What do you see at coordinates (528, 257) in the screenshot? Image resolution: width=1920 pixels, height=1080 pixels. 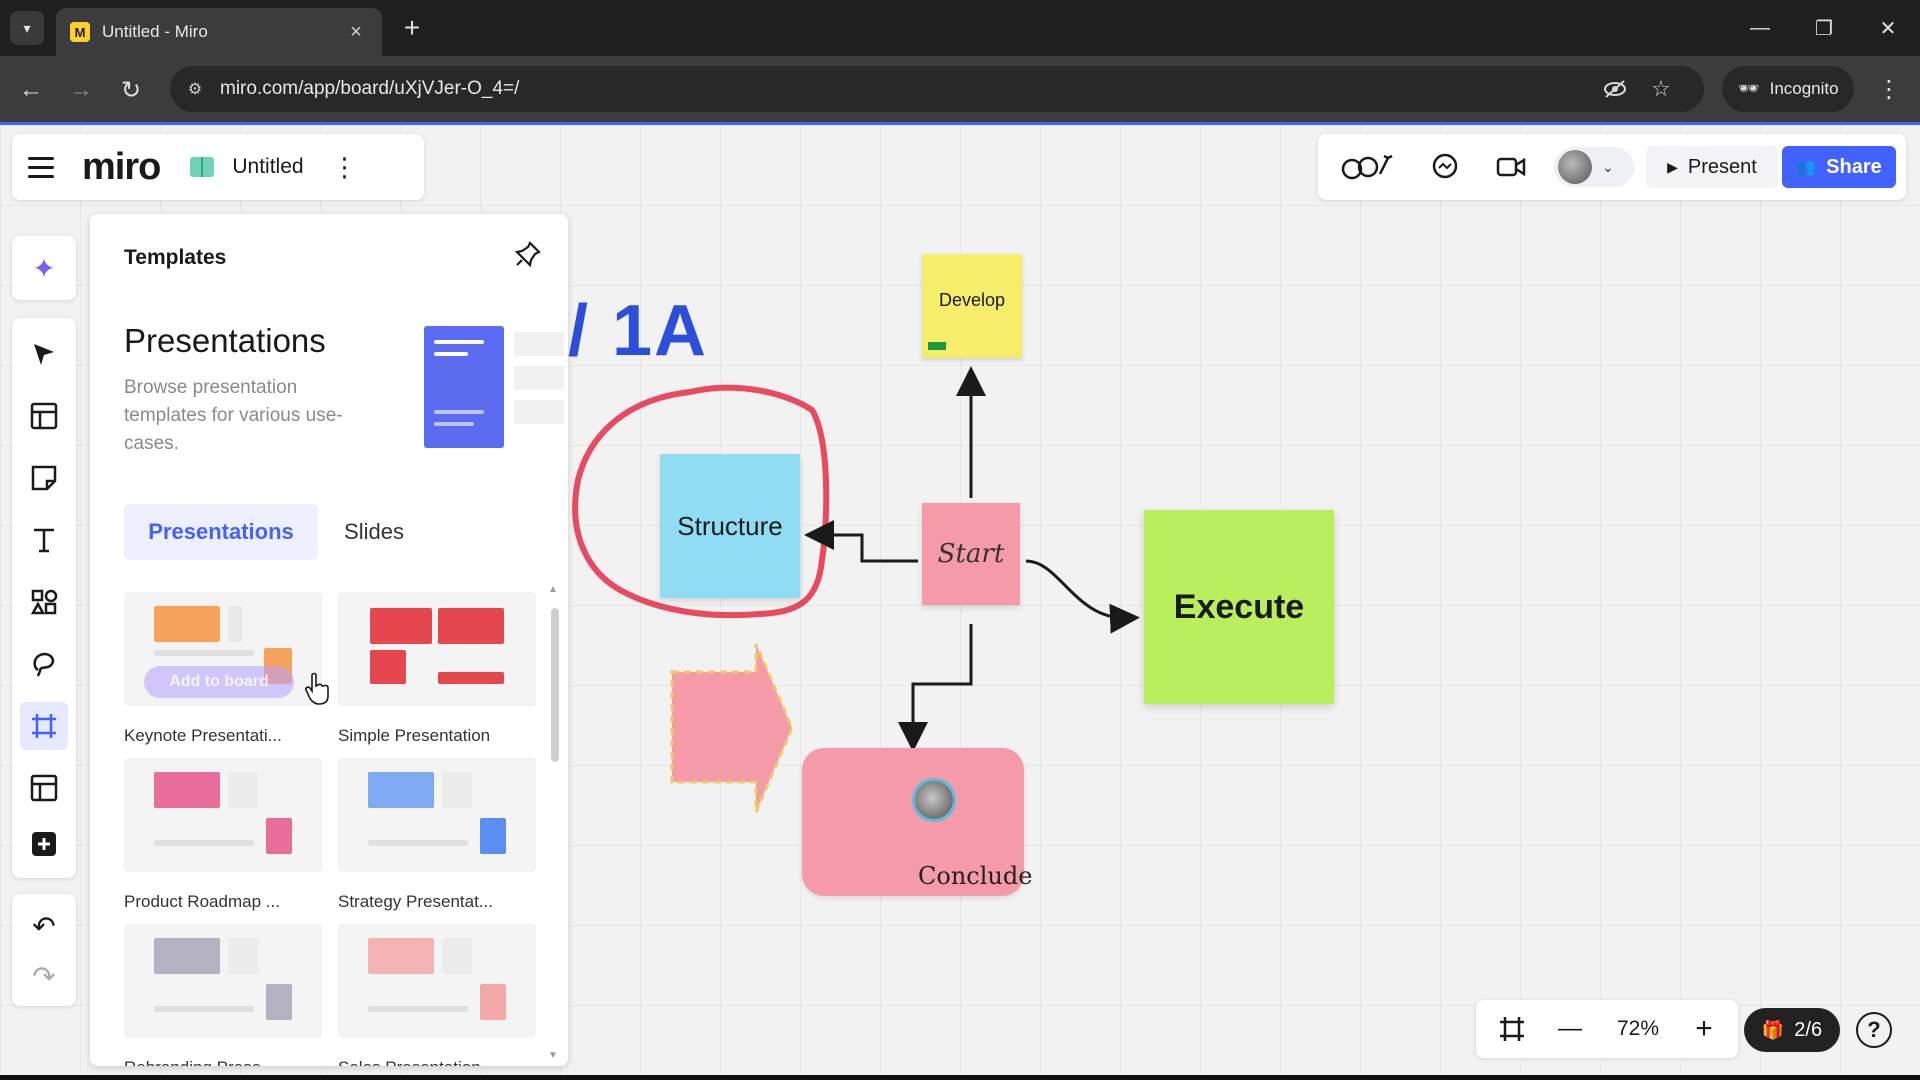 I see `pin-icon` at bounding box center [528, 257].